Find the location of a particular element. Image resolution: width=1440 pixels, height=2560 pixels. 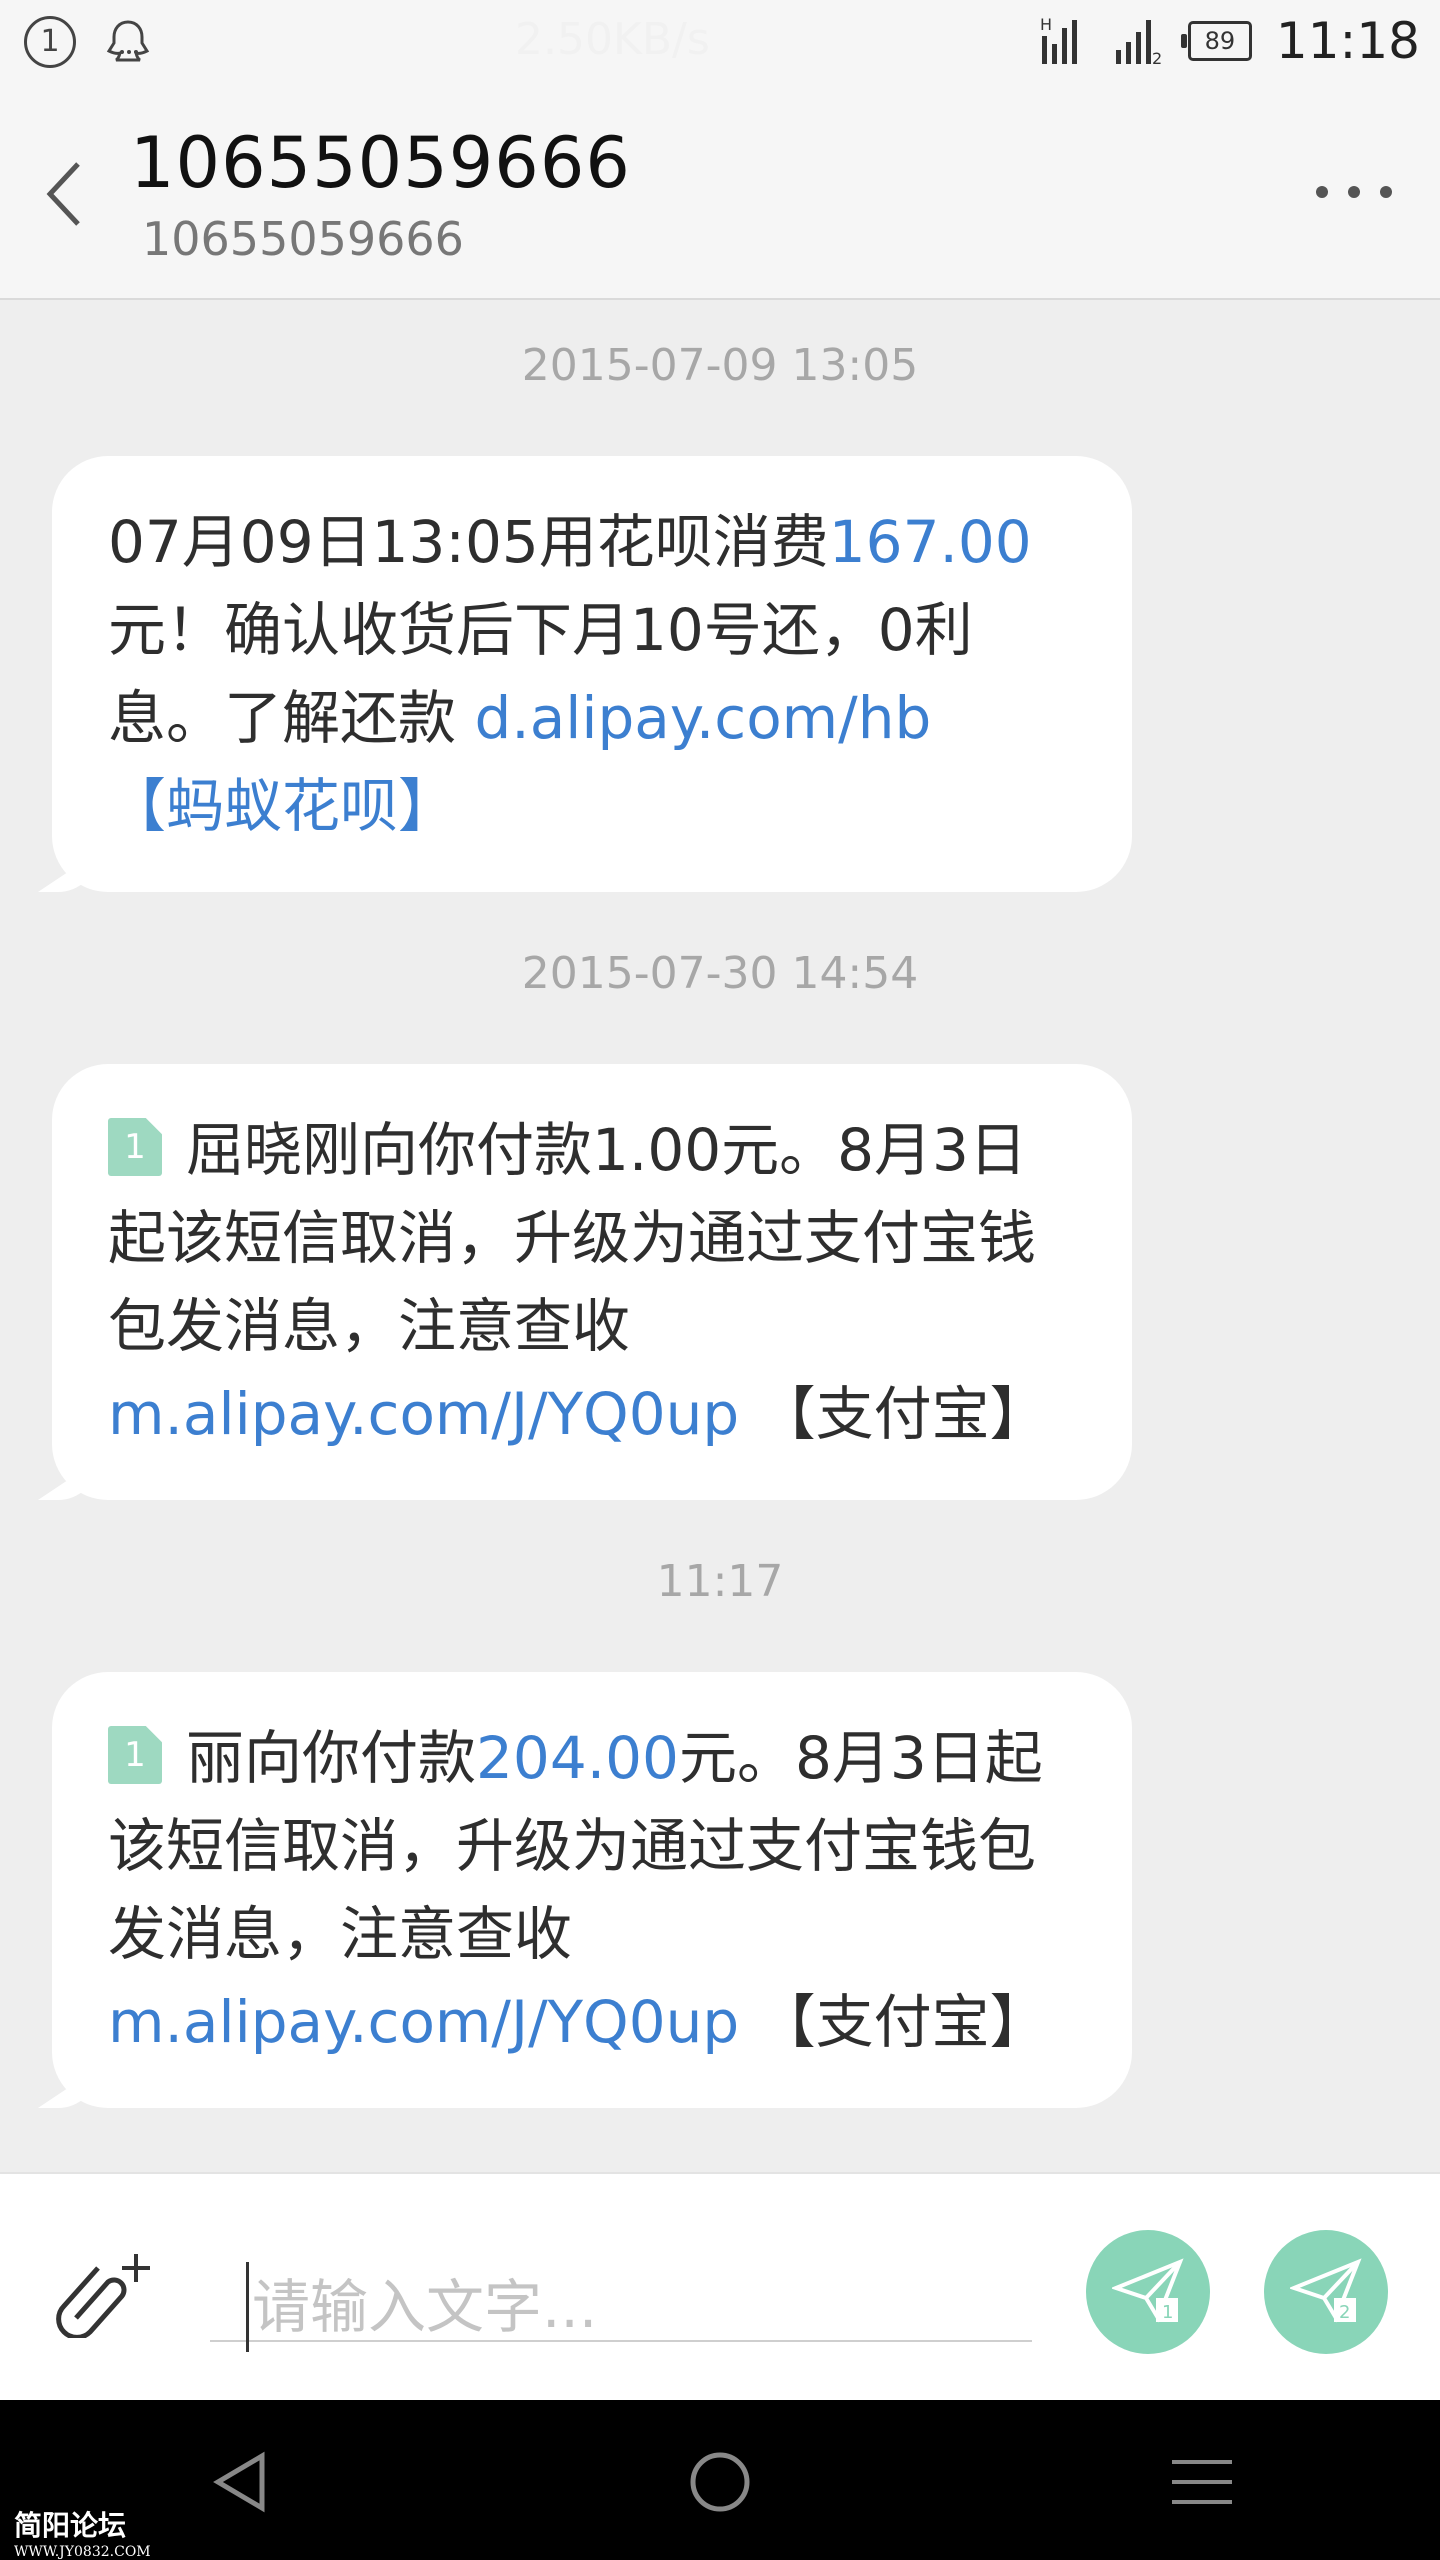

more-options-icon is located at coordinates (1354, 192).